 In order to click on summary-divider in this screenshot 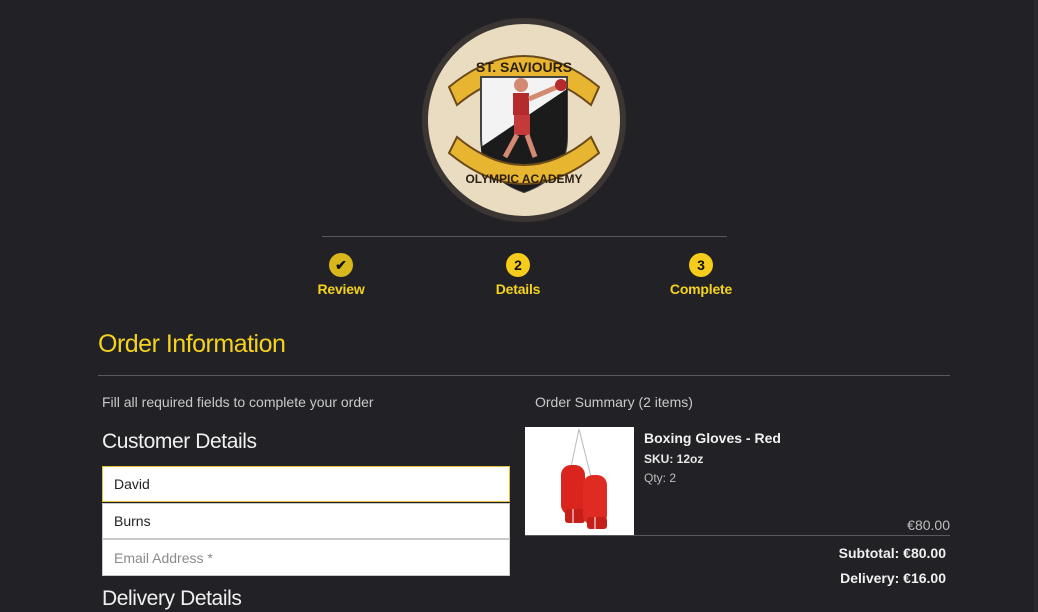, I will do `click(737, 535)`.